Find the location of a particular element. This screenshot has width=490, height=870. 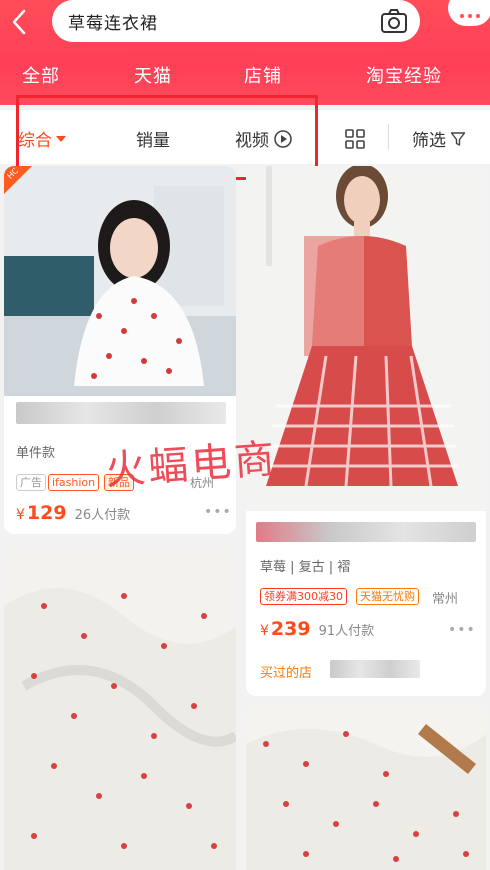

more-menu-button is located at coordinates (469, 13).